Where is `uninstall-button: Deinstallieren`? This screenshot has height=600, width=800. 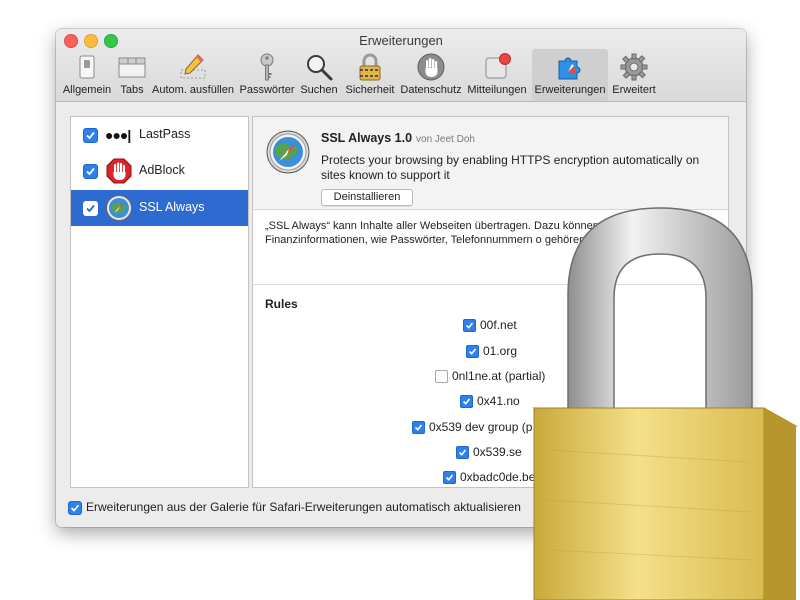 uninstall-button: Deinstallieren is located at coordinates (367, 197).